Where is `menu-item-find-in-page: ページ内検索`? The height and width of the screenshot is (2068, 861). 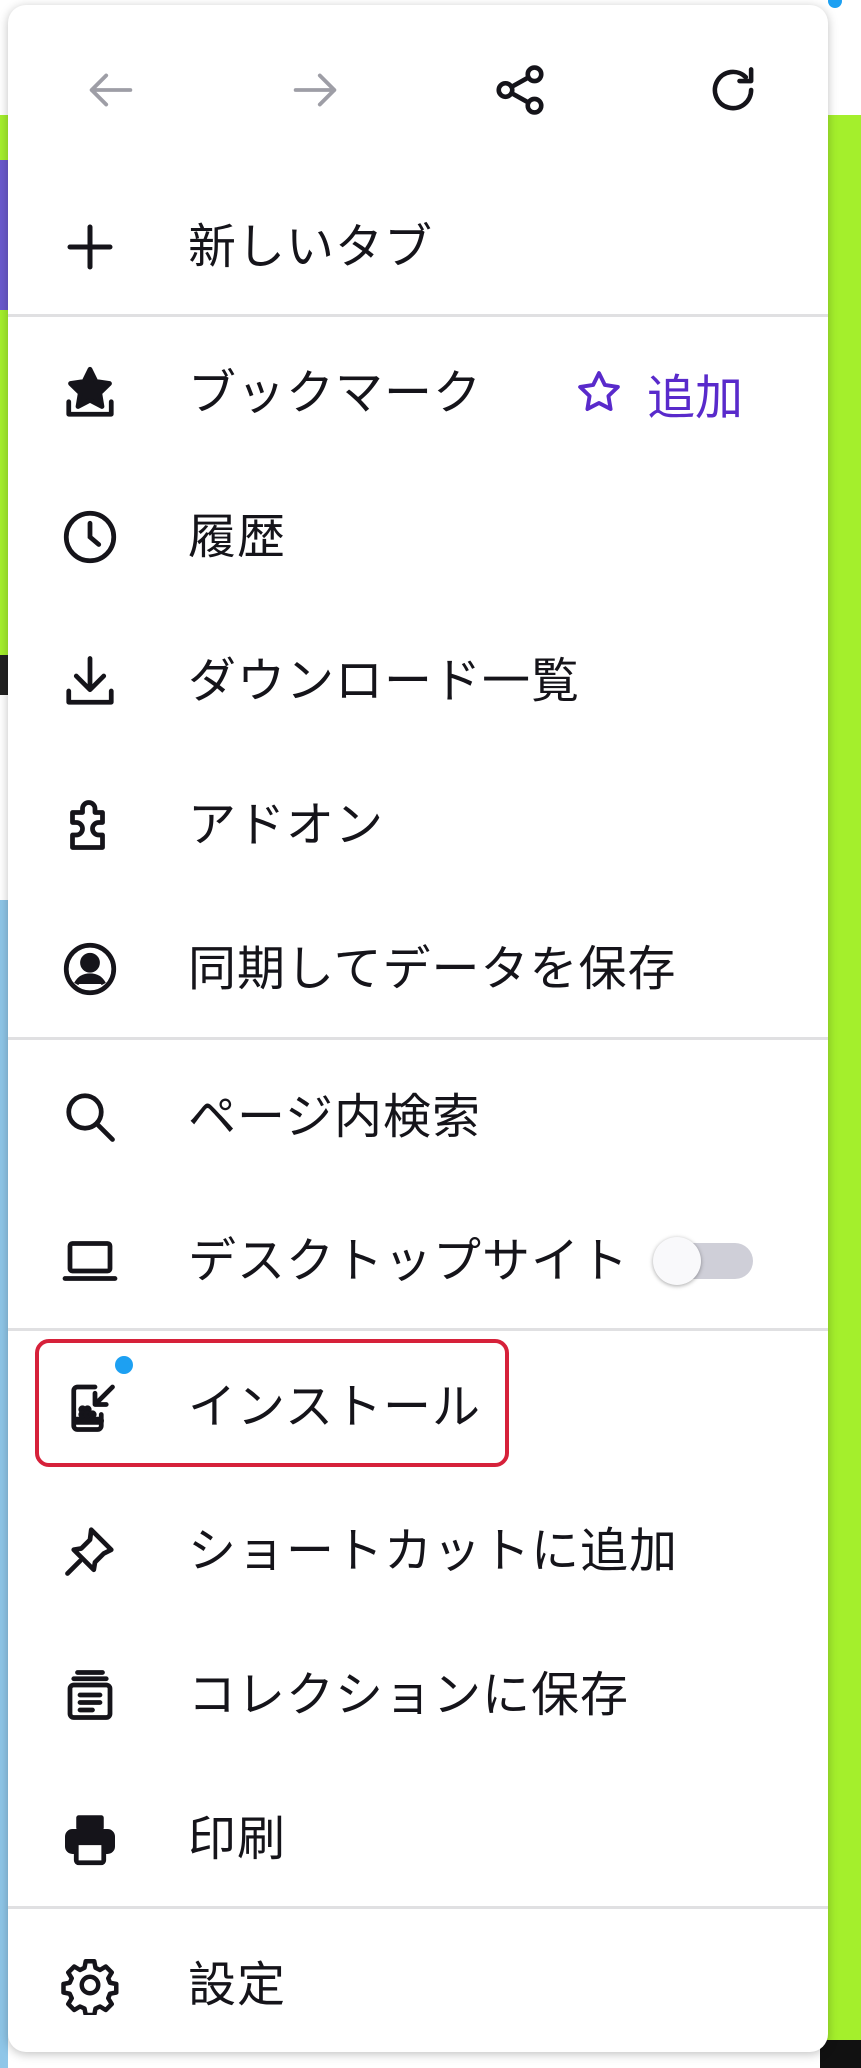
menu-item-find-in-page: ページ内検索 is located at coordinates (418, 1117).